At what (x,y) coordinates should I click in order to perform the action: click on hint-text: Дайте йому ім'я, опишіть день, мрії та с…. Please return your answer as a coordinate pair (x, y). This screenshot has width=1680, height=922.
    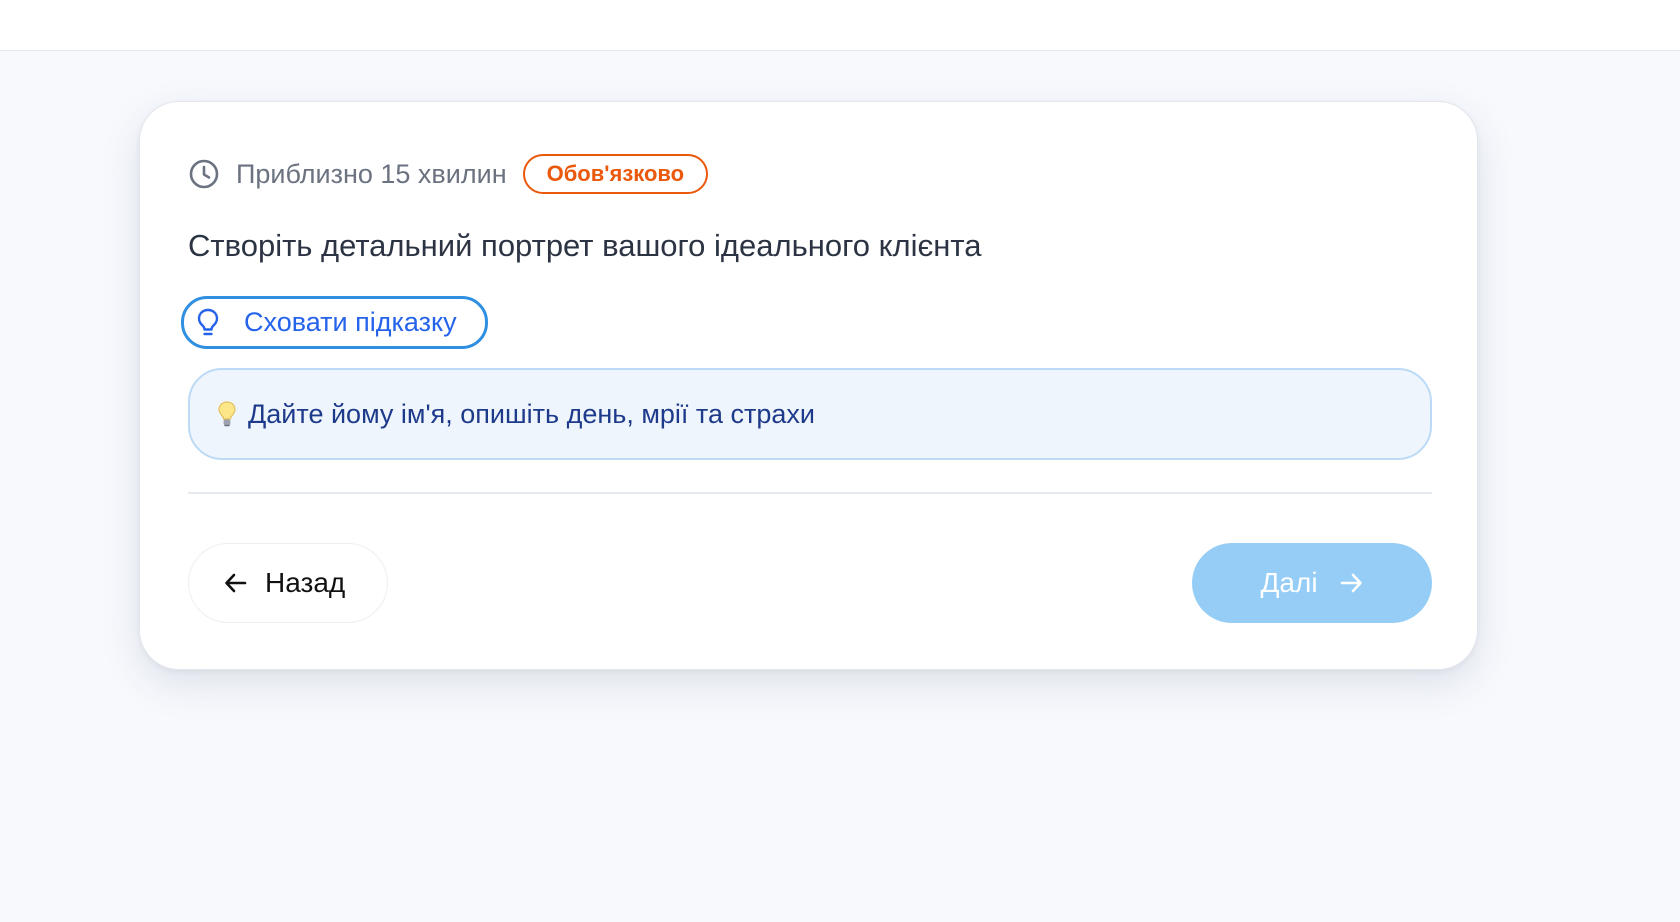
    Looking at the image, I should click on (531, 413).